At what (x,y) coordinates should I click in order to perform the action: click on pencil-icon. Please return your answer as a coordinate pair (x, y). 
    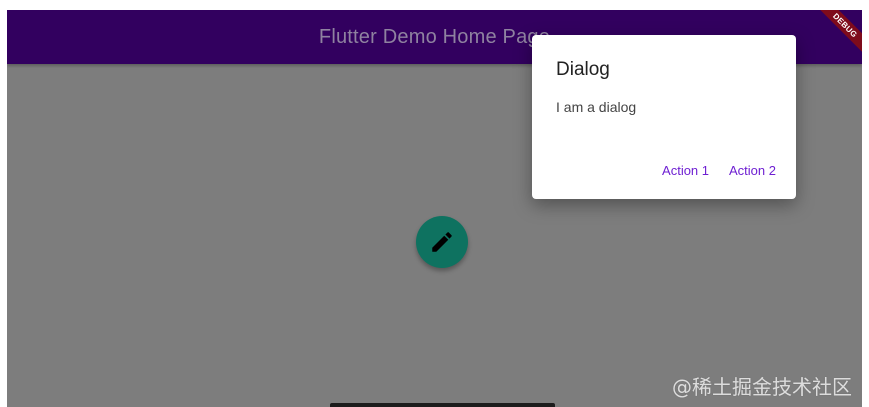
    Looking at the image, I should click on (442, 242).